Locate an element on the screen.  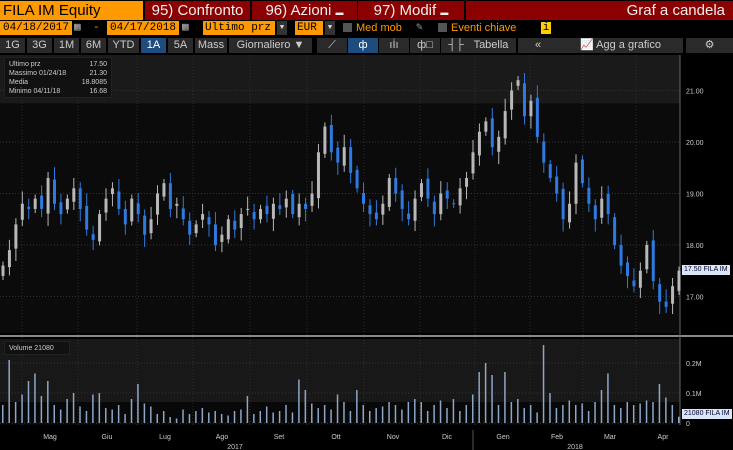
legend-label: Ultimo prz is located at coordinates (25, 64).